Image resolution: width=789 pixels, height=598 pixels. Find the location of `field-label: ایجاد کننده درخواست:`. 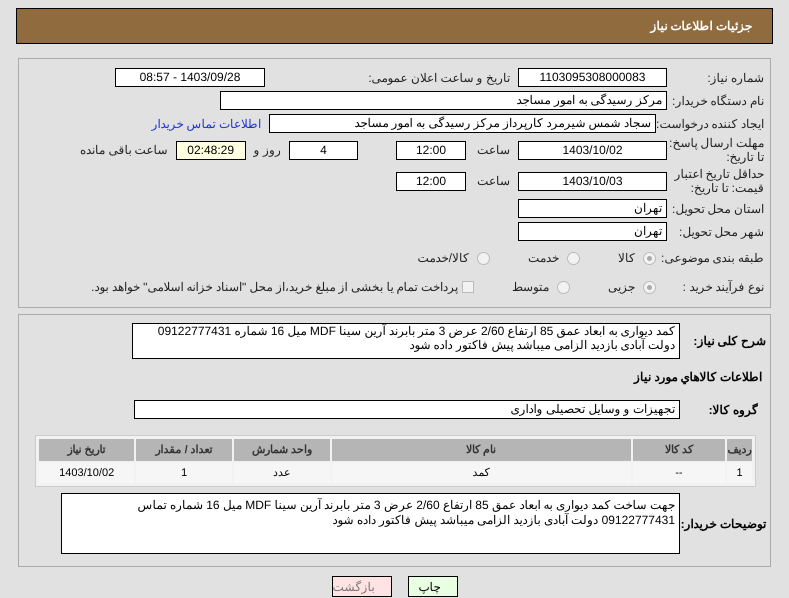

field-label: ایجاد کننده درخواست: is located at coordinates (710, 123).